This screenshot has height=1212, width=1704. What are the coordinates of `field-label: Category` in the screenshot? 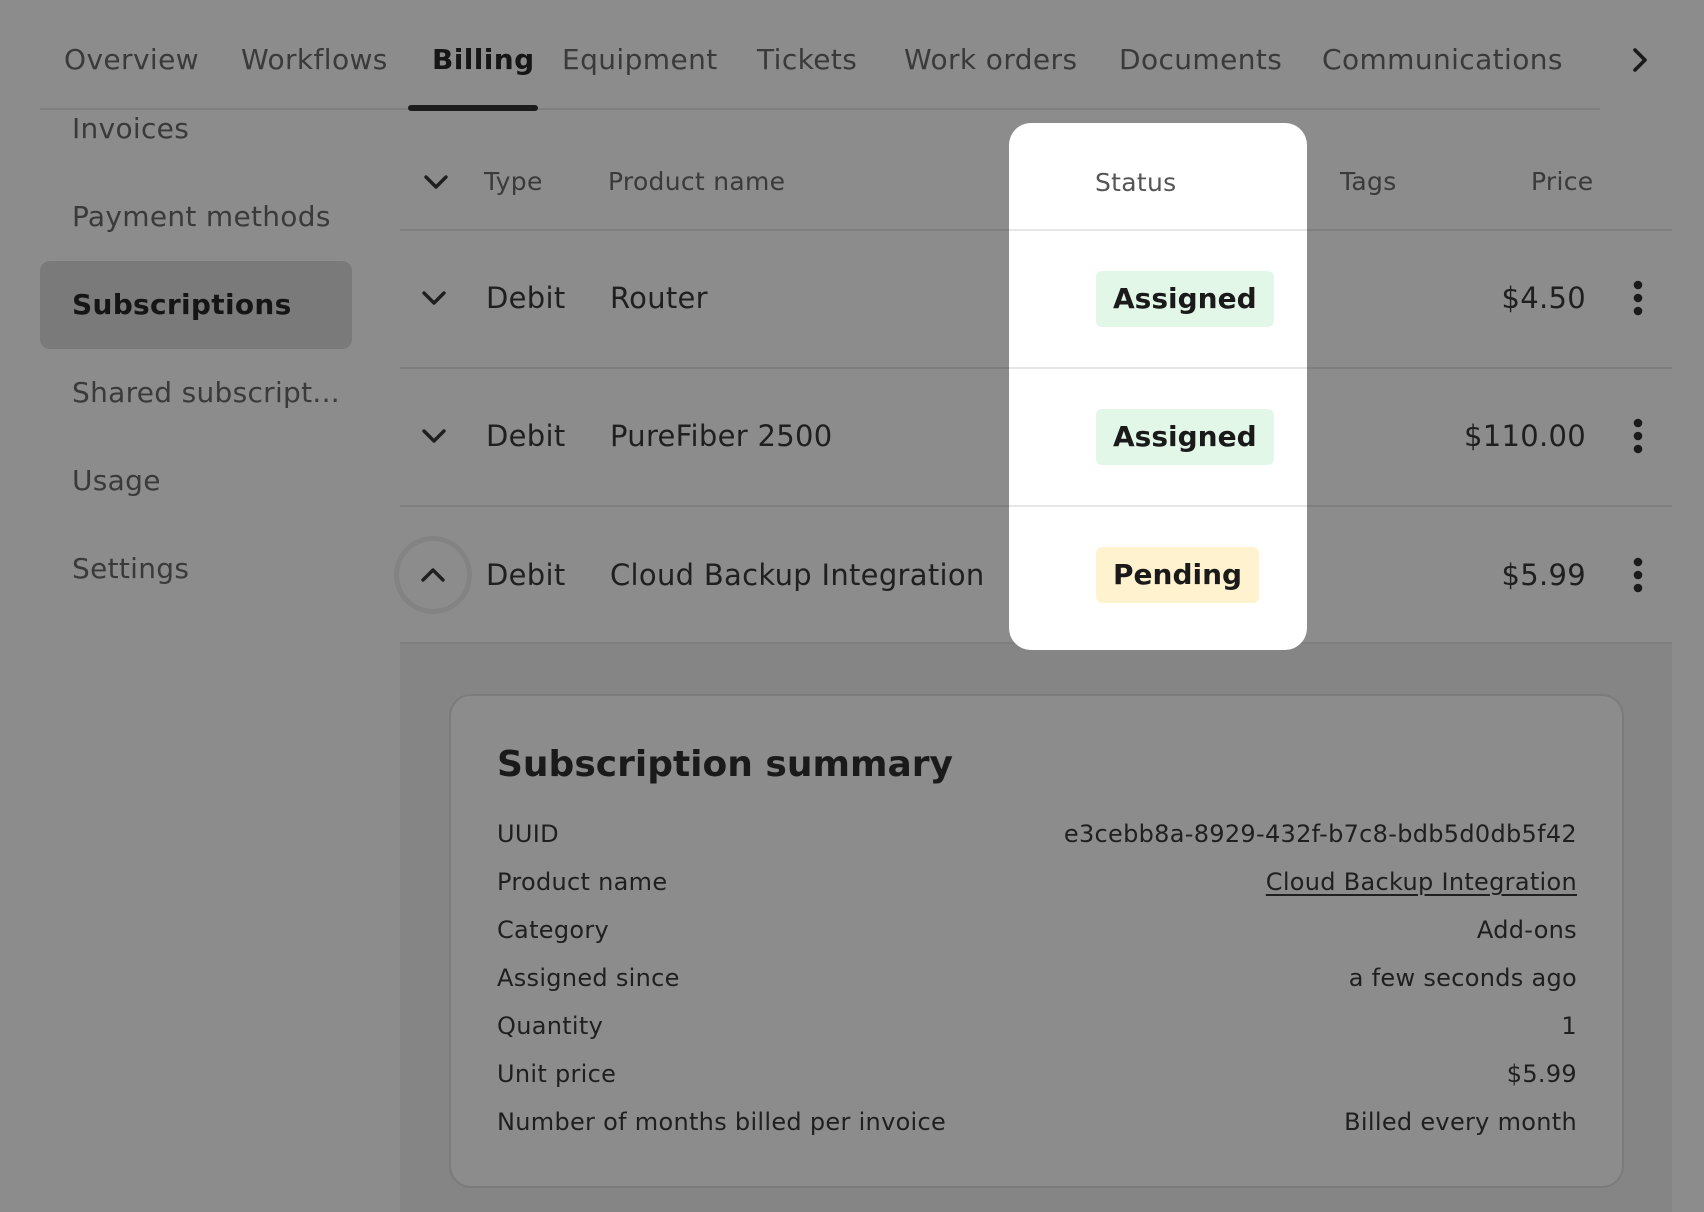 It's located at (553, 930).